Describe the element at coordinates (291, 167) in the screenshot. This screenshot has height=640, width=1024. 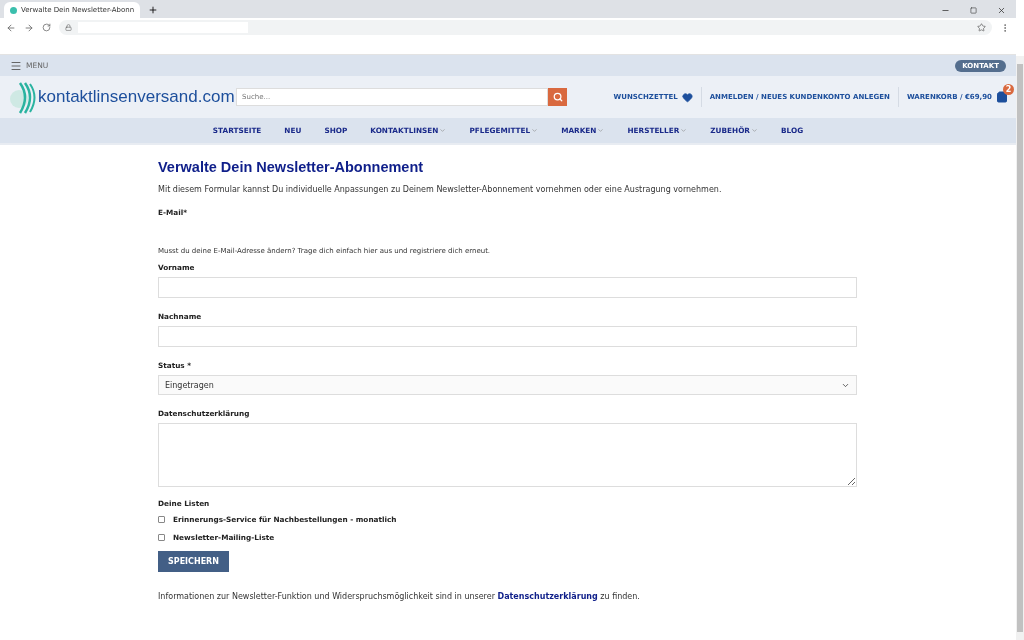
I see `page-title: Verwalte Dein Newsletter-Abonnement` at that location.